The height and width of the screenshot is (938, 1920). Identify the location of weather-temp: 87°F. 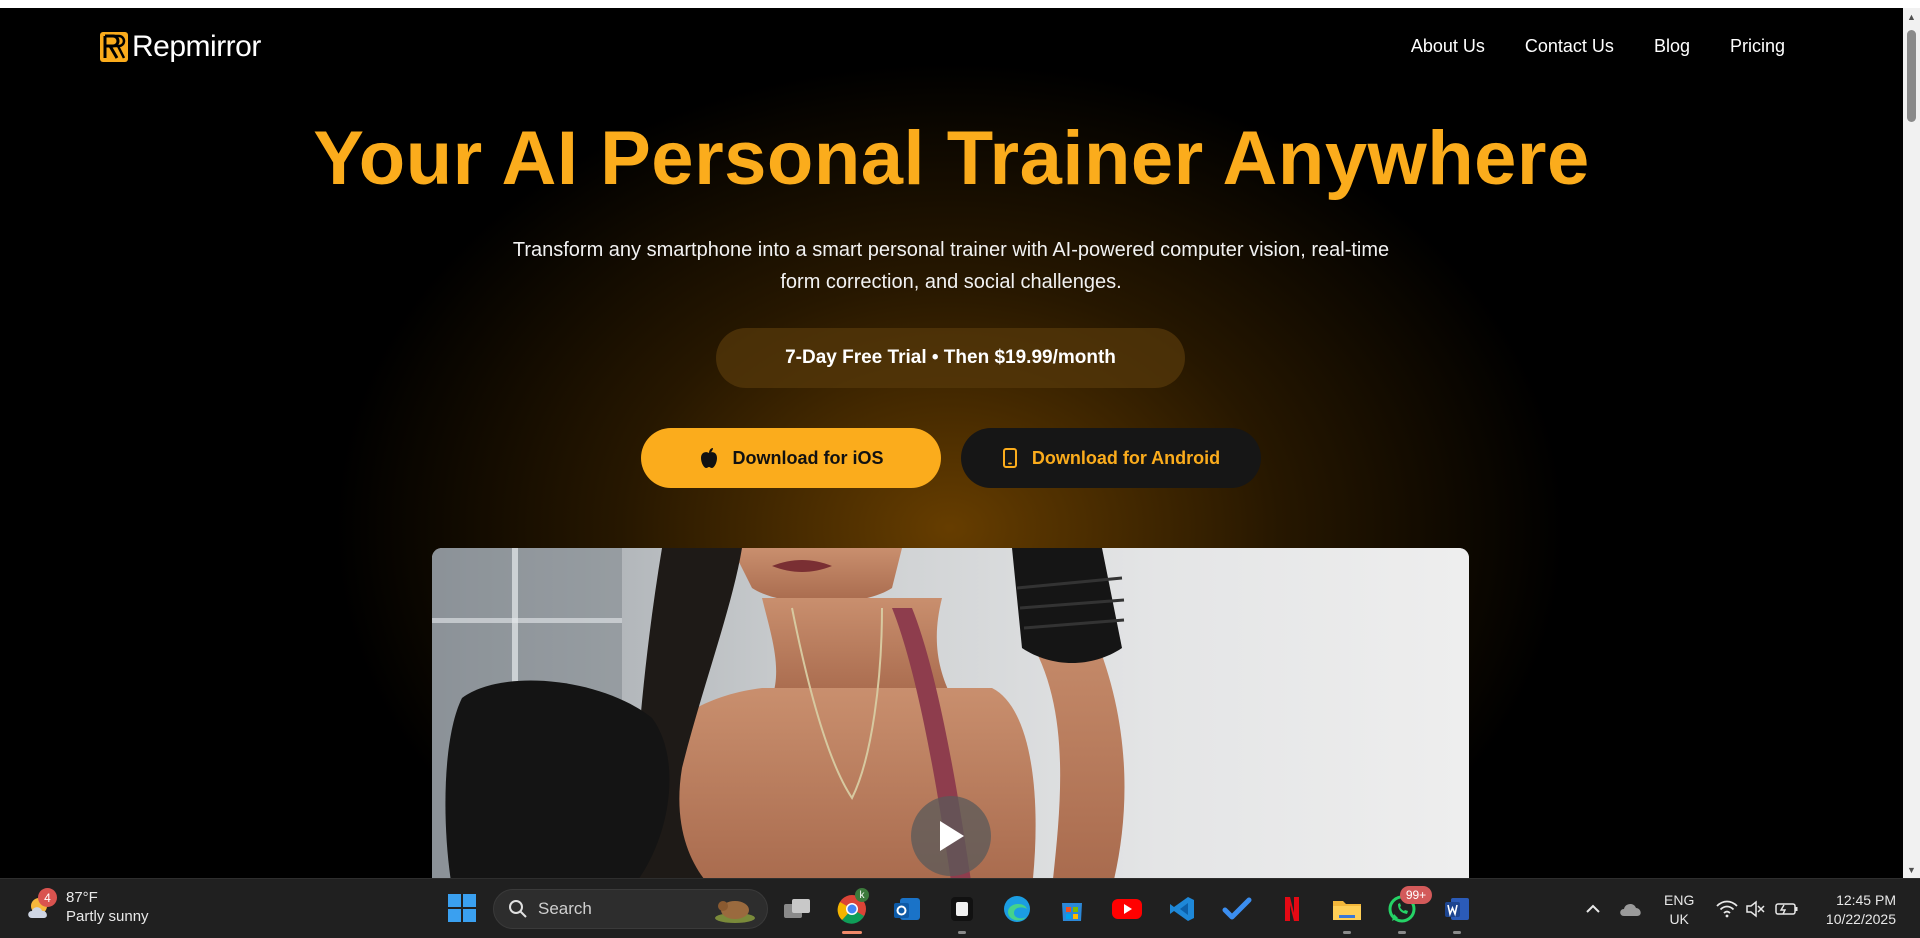
(82, 897).